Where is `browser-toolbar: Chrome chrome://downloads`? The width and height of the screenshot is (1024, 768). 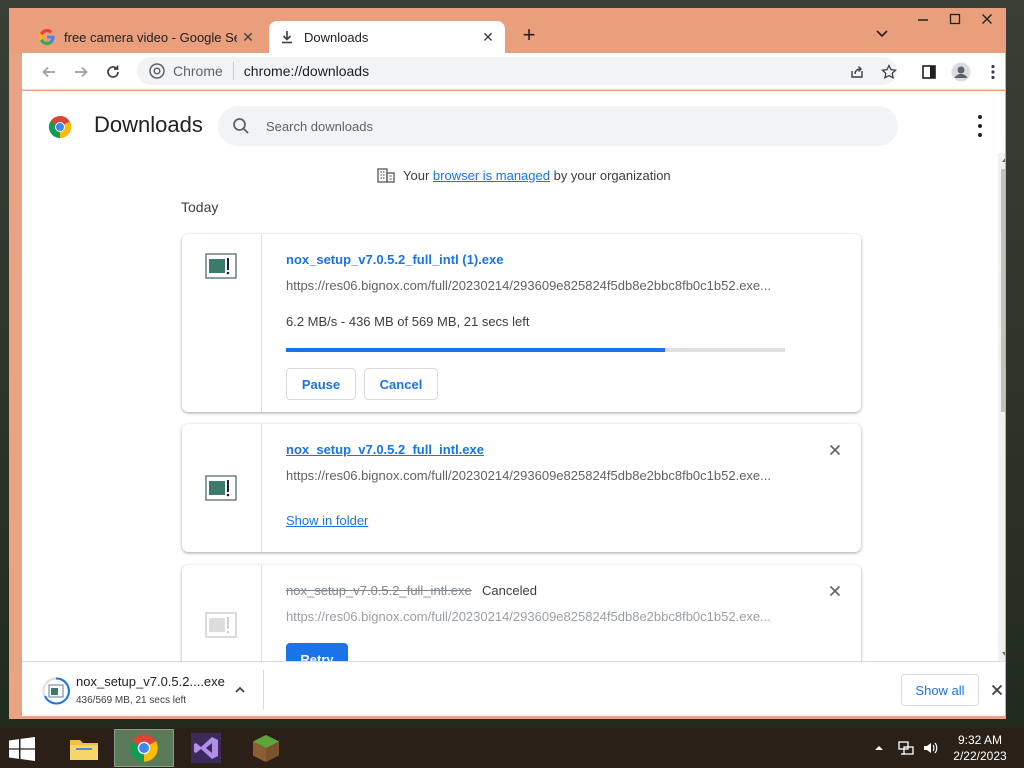
browser-toolbar: Chrome chrome://downloads is located at coordinates (513, 71).